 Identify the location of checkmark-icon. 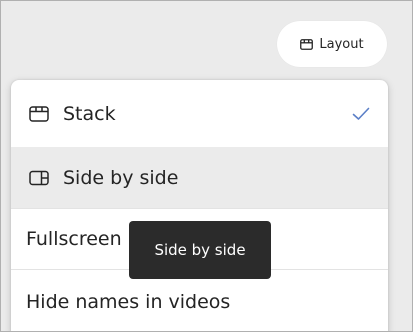
(361, 115).